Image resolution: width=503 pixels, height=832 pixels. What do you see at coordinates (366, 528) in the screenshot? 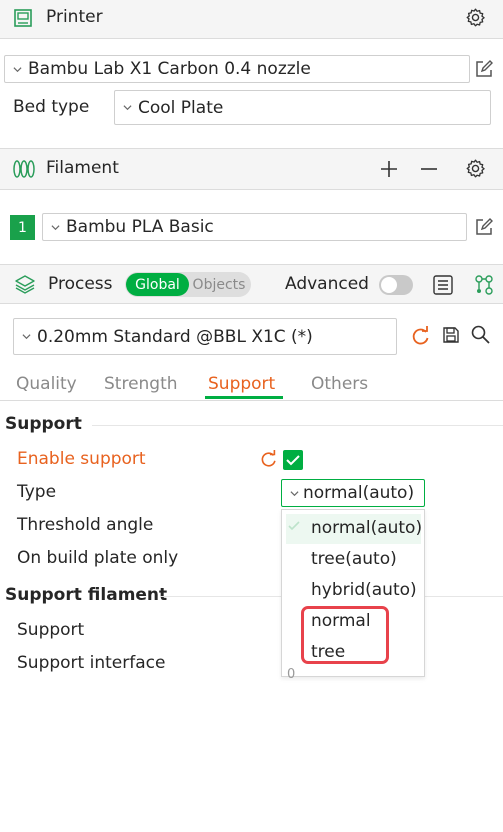
I see `dropdown-option-normal-auto: normal(auto)` at bounding box center [366, 528].